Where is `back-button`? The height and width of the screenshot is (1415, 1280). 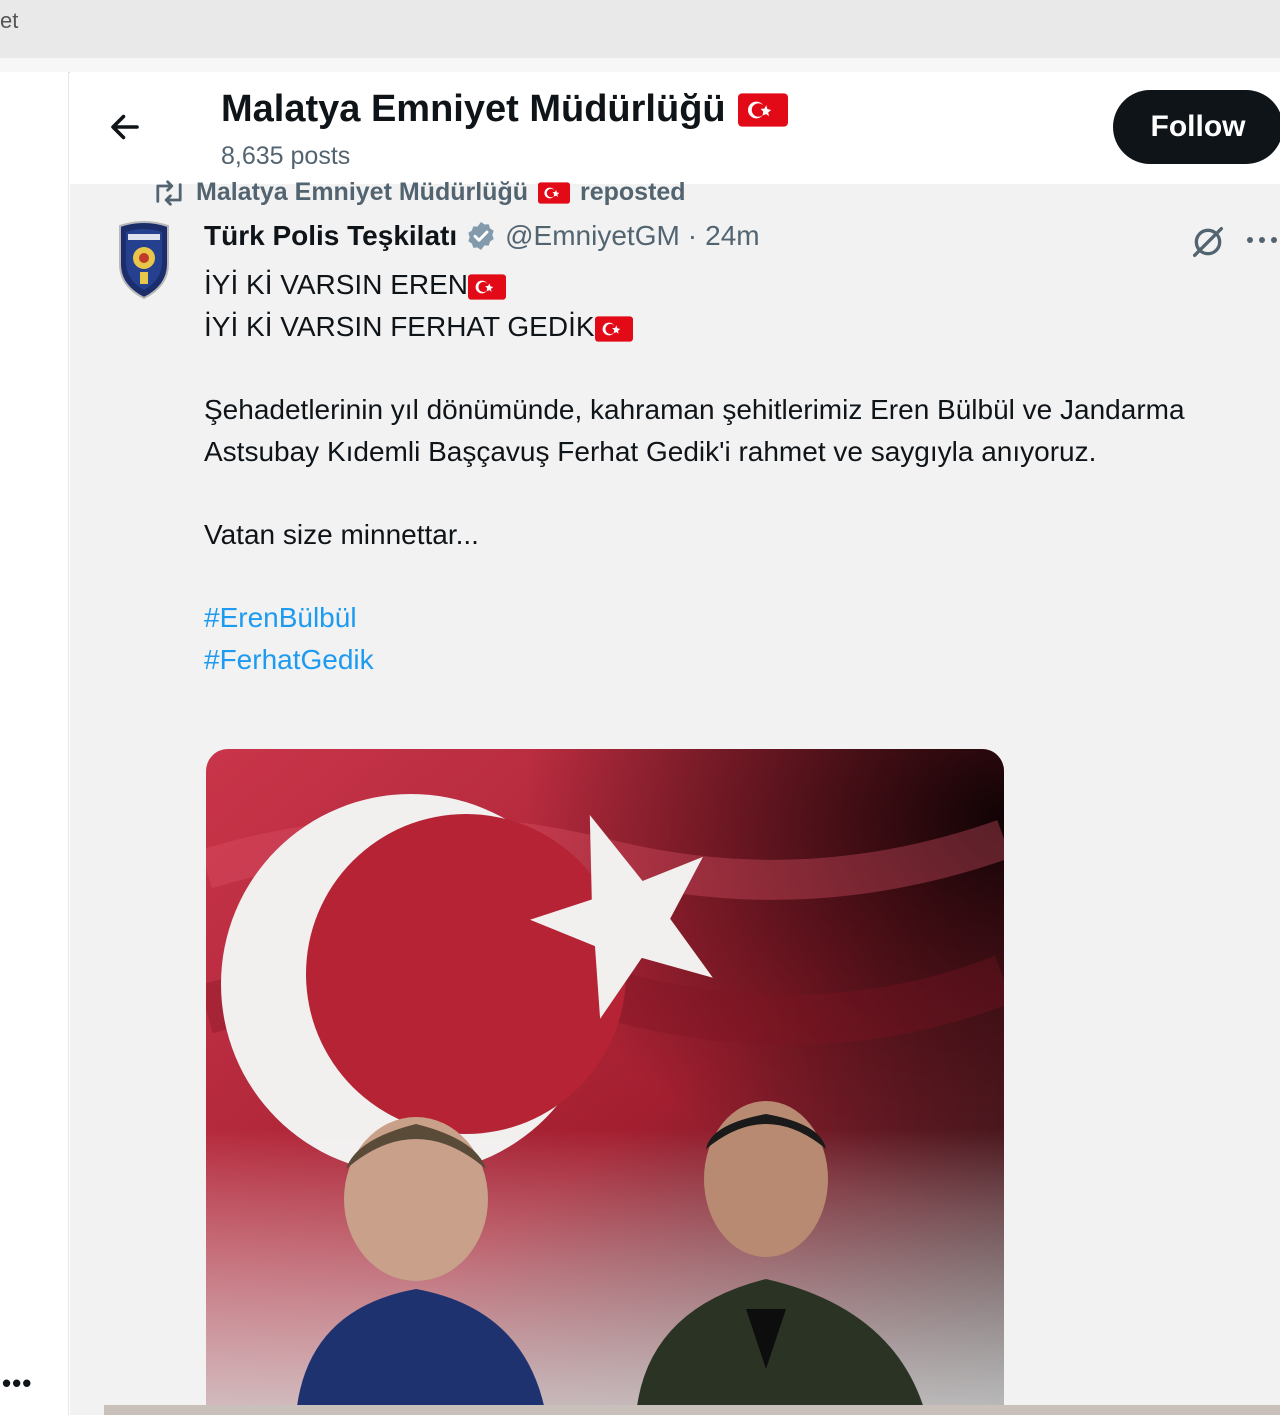
back-button is located at coordinates (125, 127).